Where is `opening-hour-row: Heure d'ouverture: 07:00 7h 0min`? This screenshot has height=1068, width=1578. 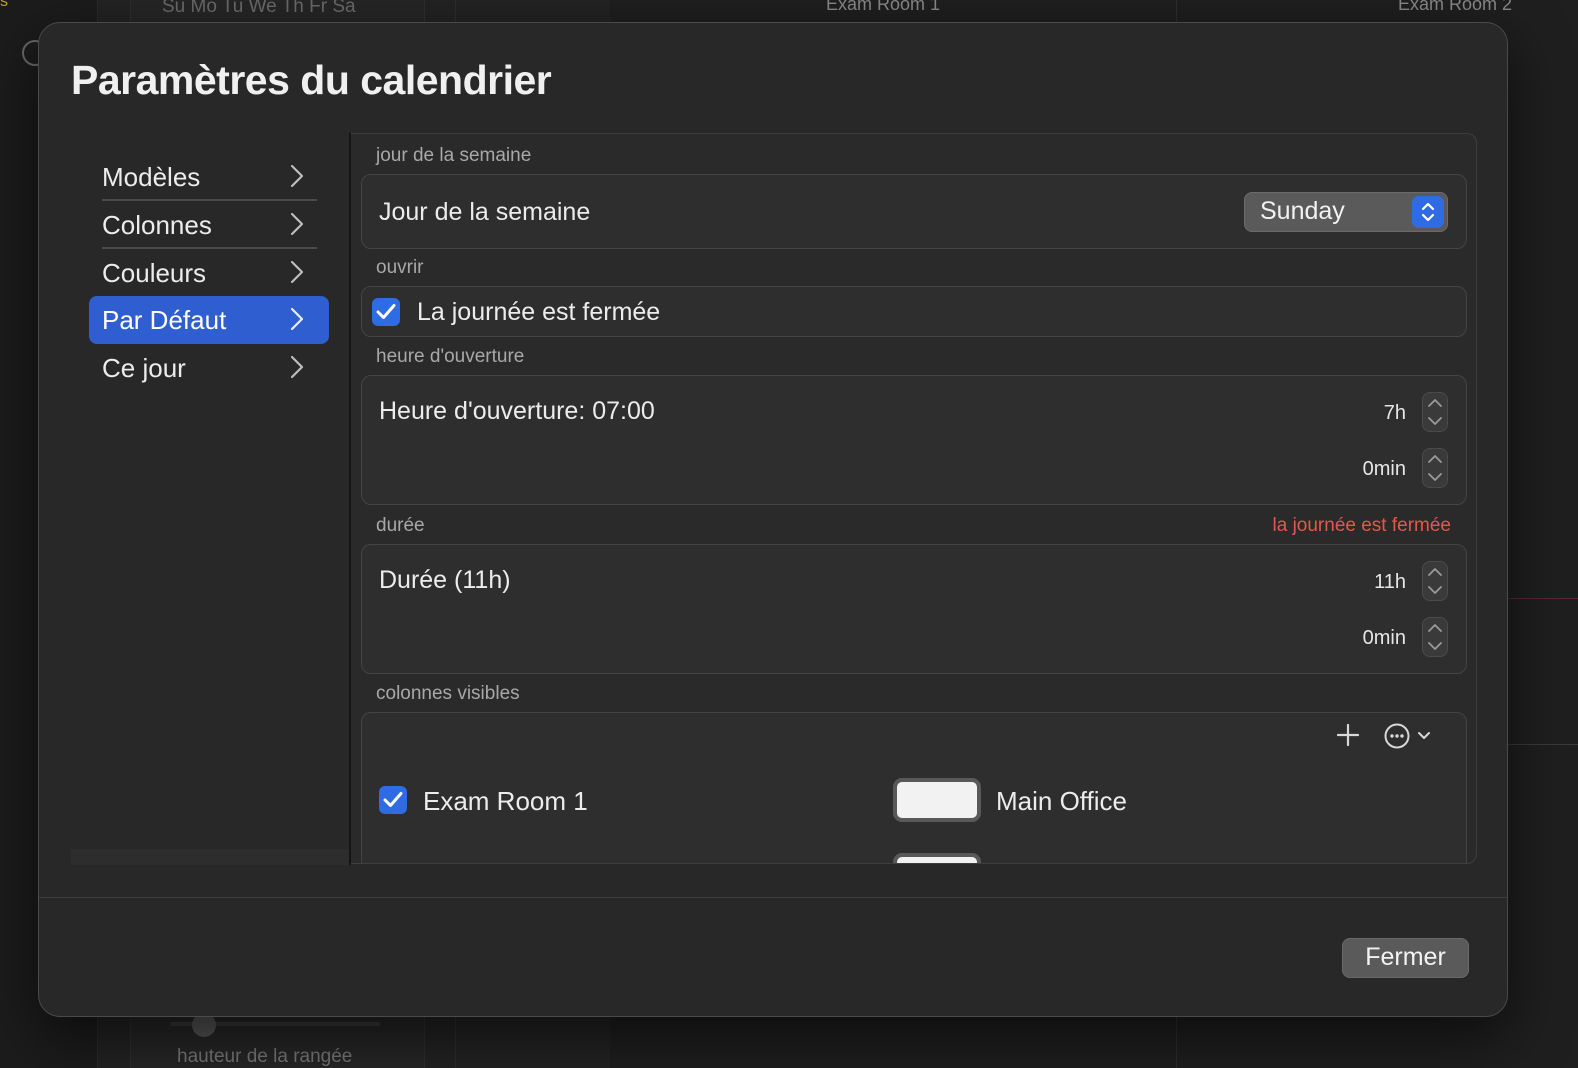
opening-hour-row: Heure d'ouverture: 07:00 7h 0min is located at coordinates (914, 440).